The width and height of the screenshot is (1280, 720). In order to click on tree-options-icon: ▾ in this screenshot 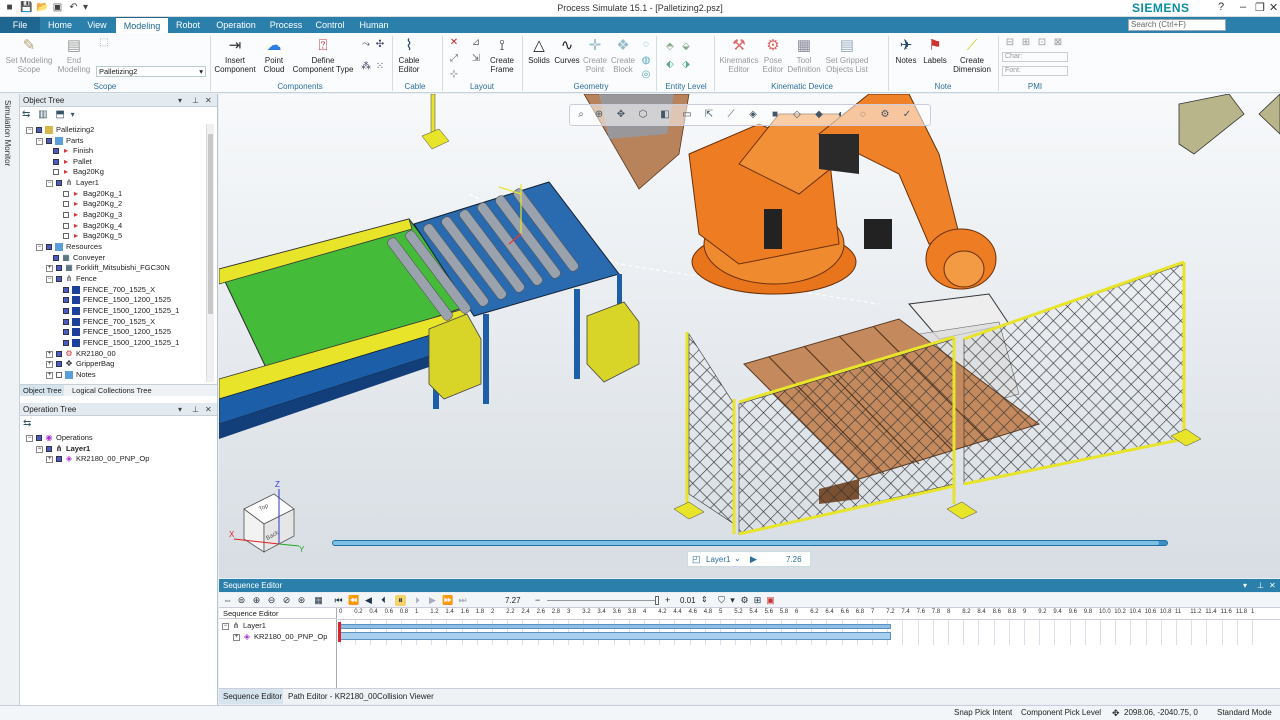, I will do `click(73, 114)`.